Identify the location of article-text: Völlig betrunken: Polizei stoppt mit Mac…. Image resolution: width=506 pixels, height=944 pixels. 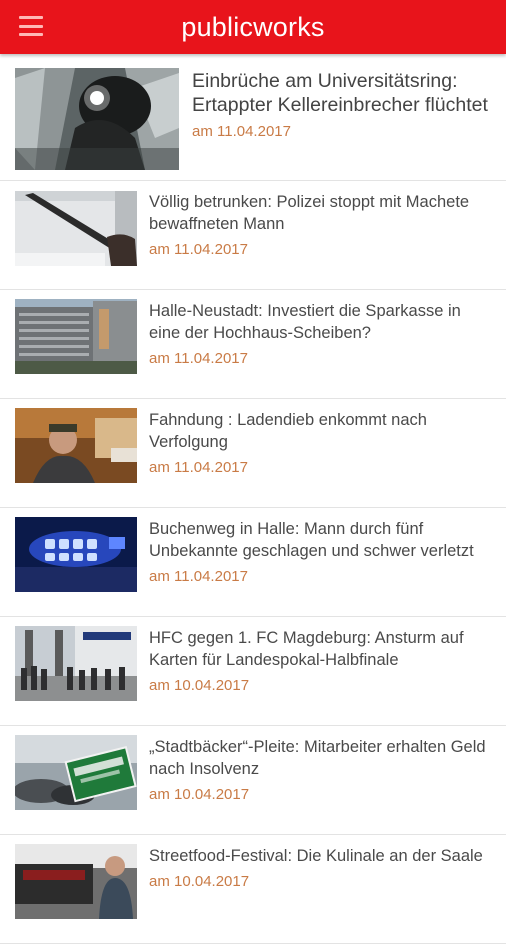
(320, 224).